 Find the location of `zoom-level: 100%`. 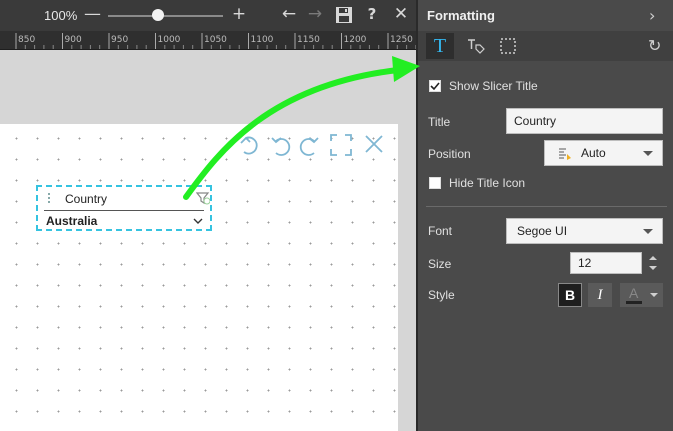

zoom-level: 100% is located at coordinates (61, 15).